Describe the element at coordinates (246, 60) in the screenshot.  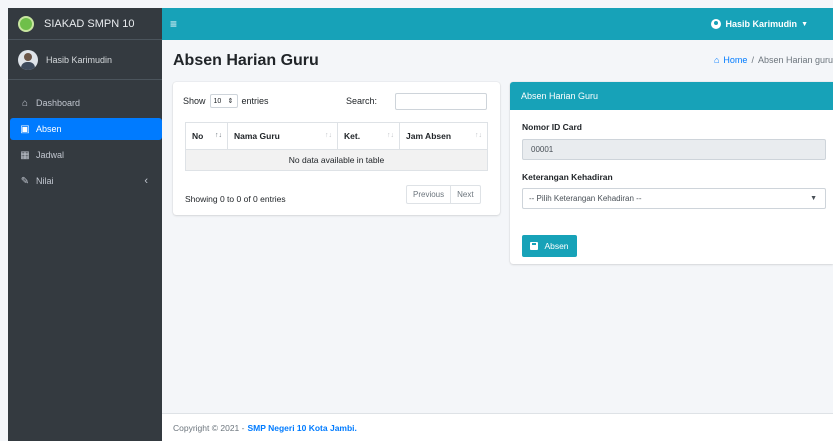
I see `page-title: Absen Harian Guru` at that location.